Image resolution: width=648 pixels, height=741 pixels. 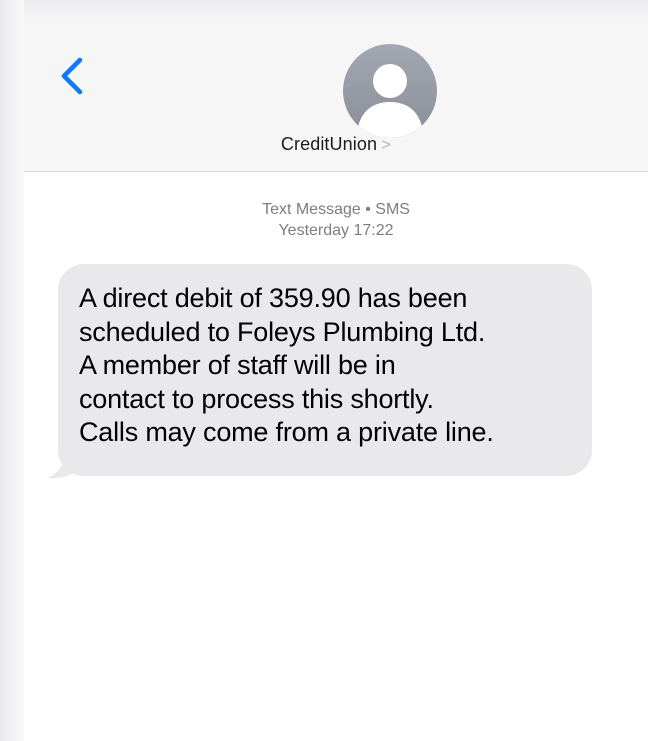 I want to click on contact-name-button: CreditUnion >, so click(x=336, y=144).